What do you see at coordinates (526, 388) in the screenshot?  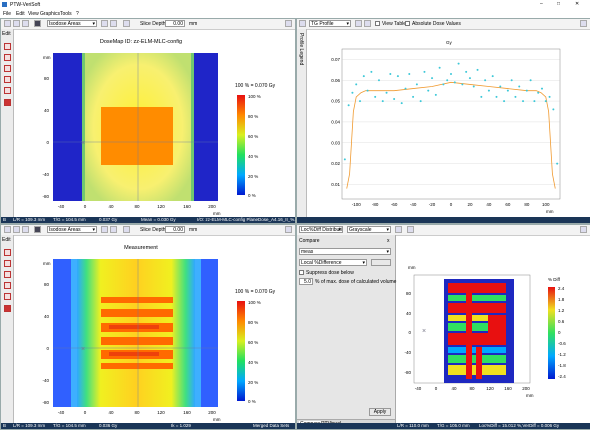 I see `diff-x-tick: 200` at bounding box center [526, 388].